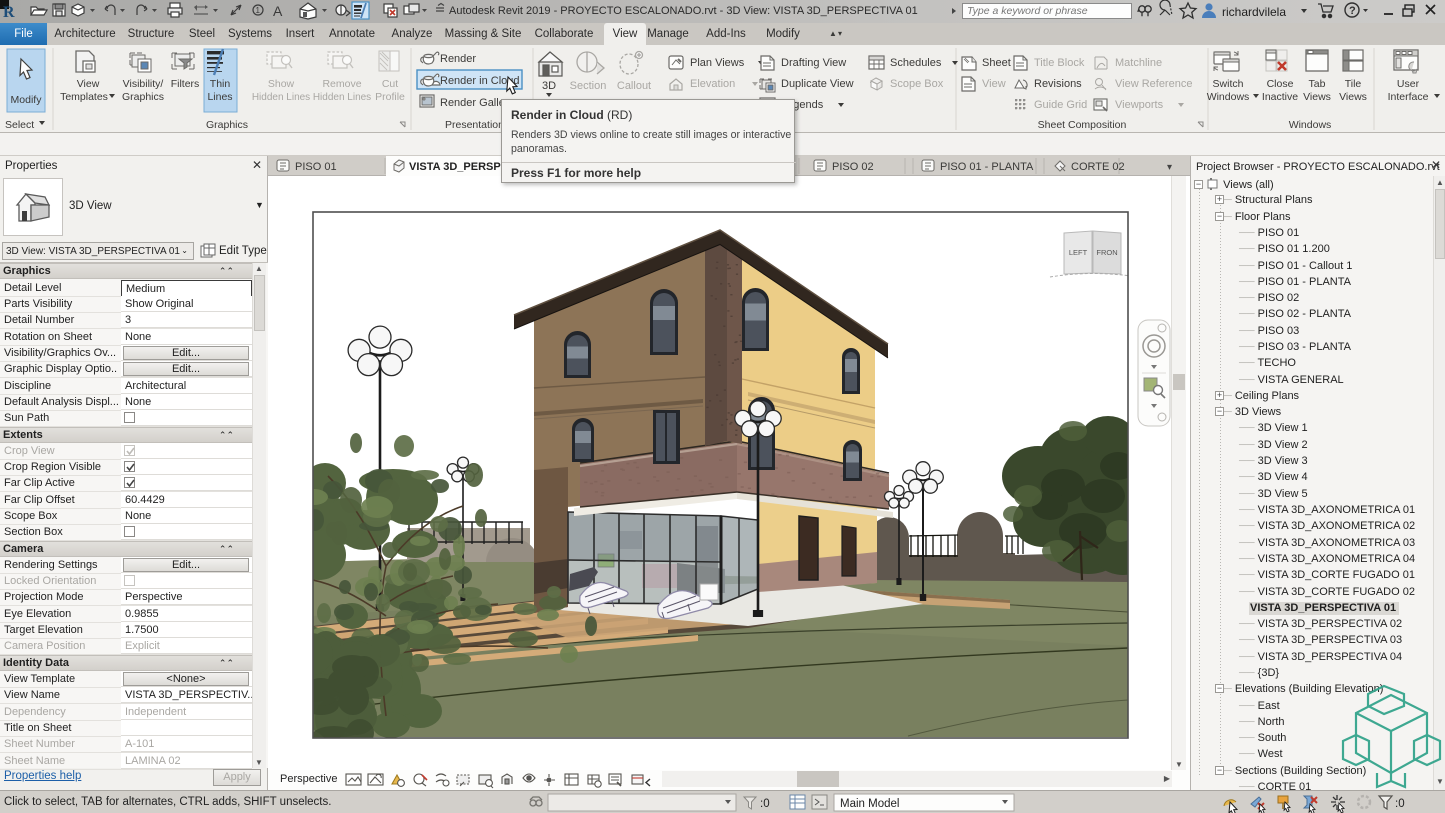 The height and width of the screenshot is (813, 1445). Describe the element at coordinates (474, 103) in the screenshot. I see `svg-text: Render Galler` at that location.